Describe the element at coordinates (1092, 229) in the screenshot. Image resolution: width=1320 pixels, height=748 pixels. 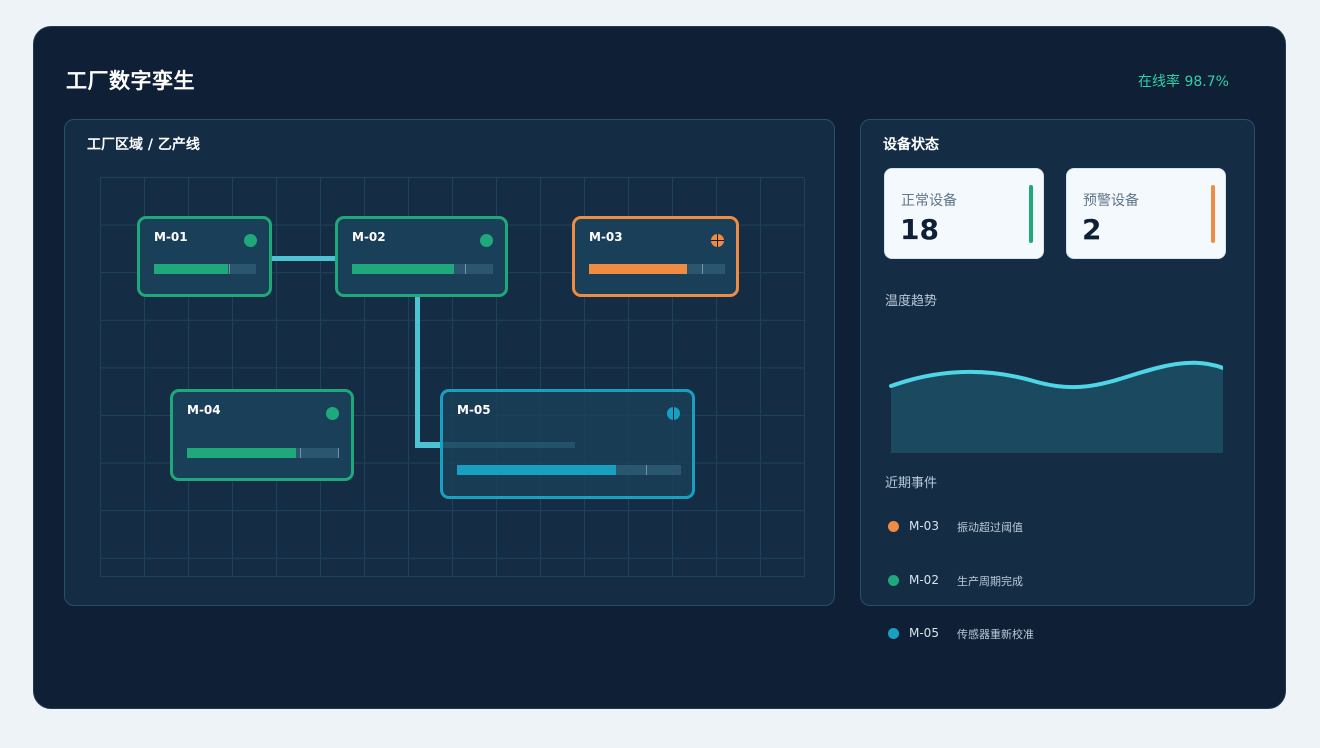
I see `stat-value: 2` at that location.